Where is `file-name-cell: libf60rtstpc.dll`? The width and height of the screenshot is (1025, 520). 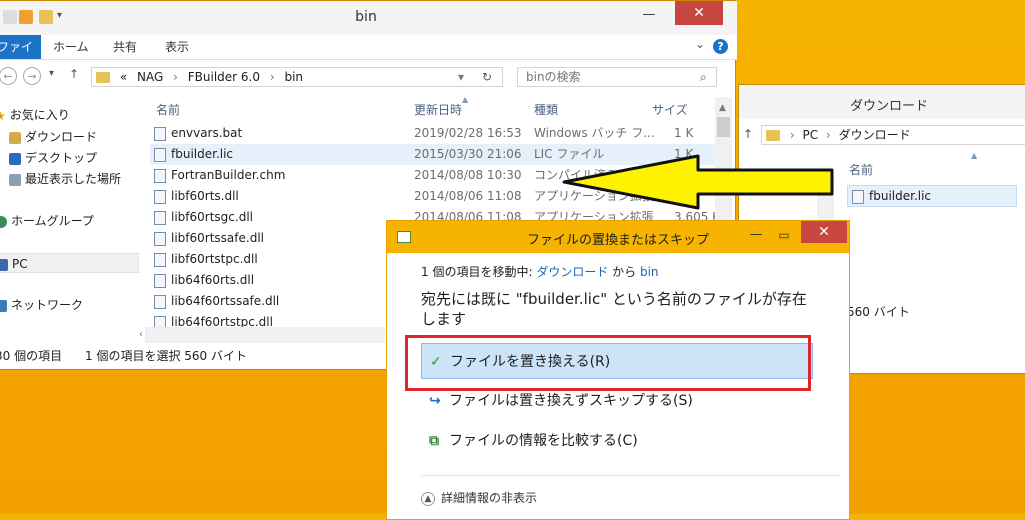 file-name-cell: libf60rtstpc.dll is located at coordinates (206, 259).